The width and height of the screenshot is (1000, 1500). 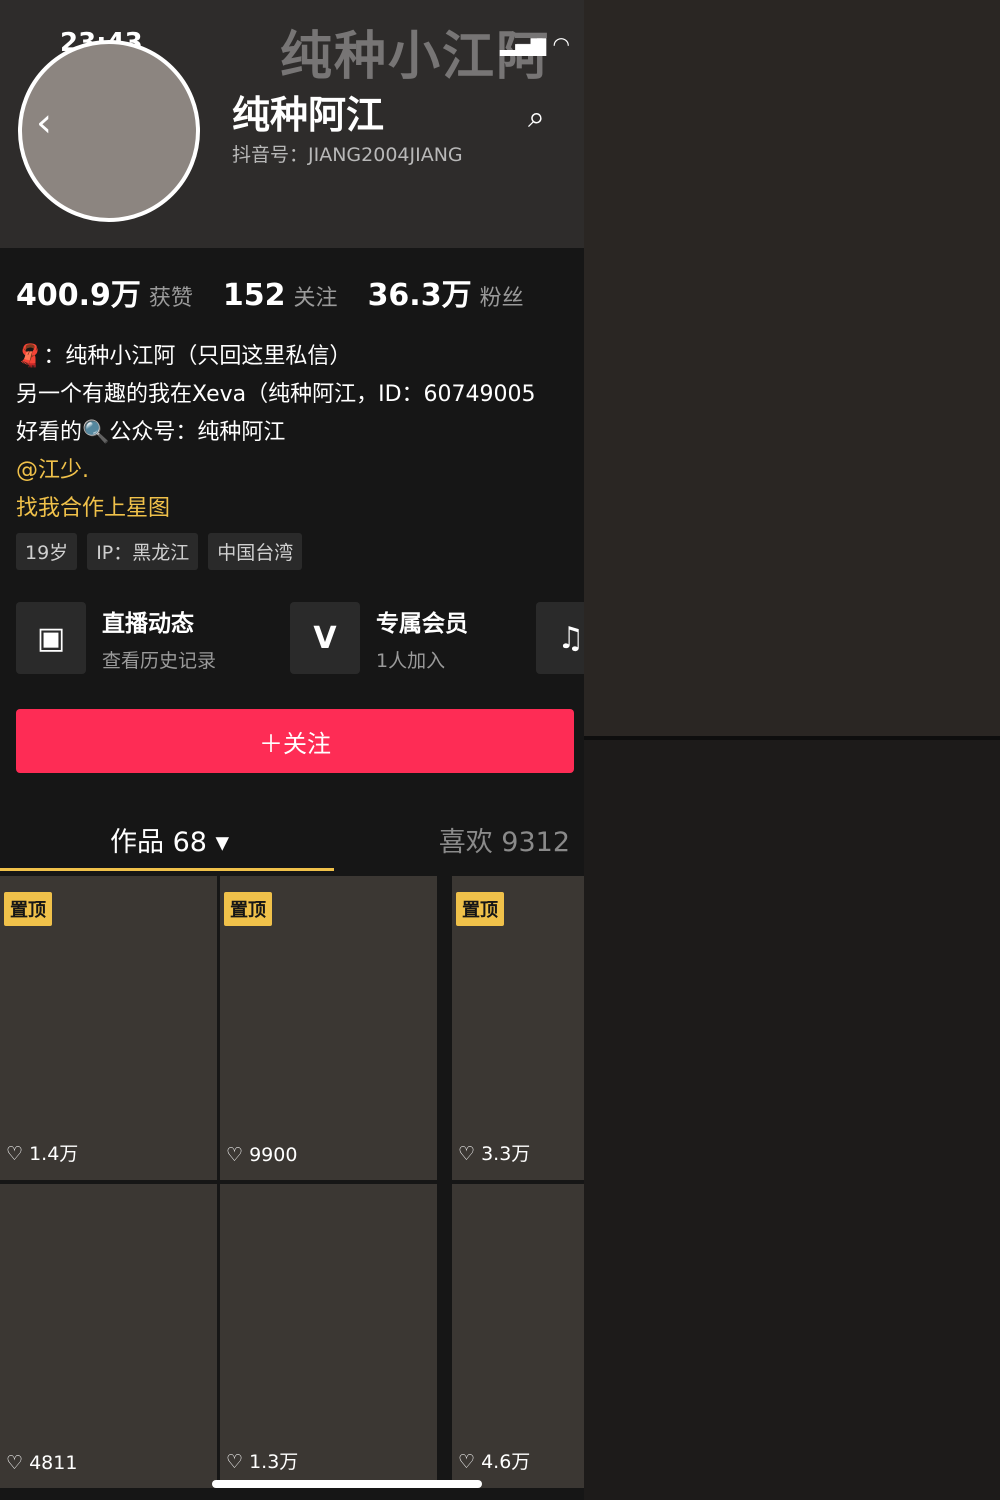 What do you see at coordinates (328, 1028) in the screenshot?
I see `video-thumbnail: 置顶 ♡ 9900` at bounding box center [328, 1028].